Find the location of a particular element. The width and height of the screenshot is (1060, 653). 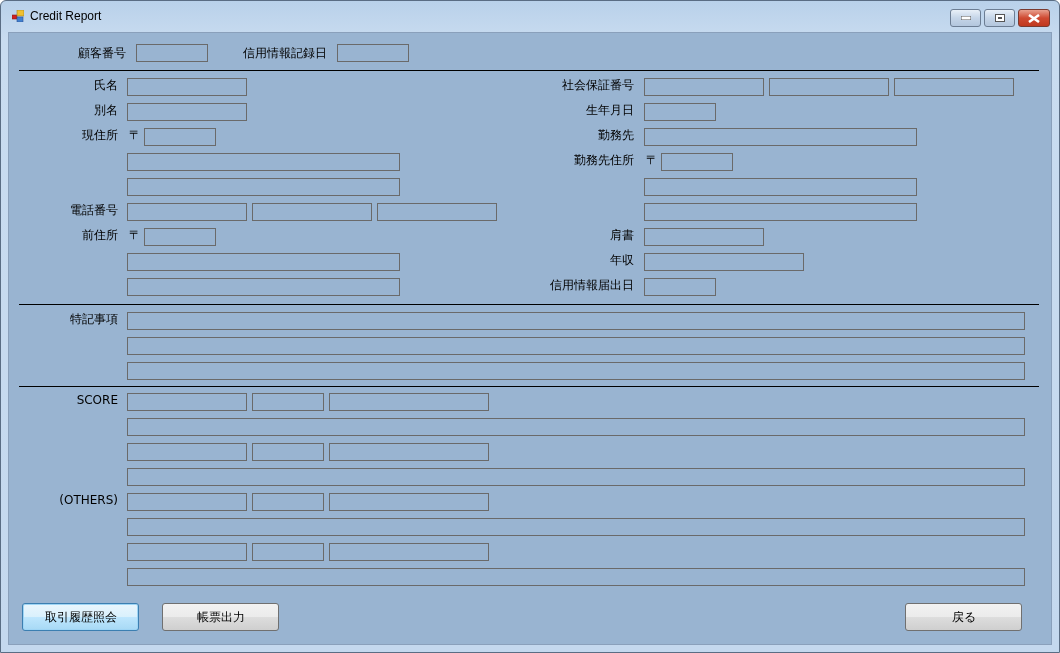

close-button is located at coordinates (1034, 18).